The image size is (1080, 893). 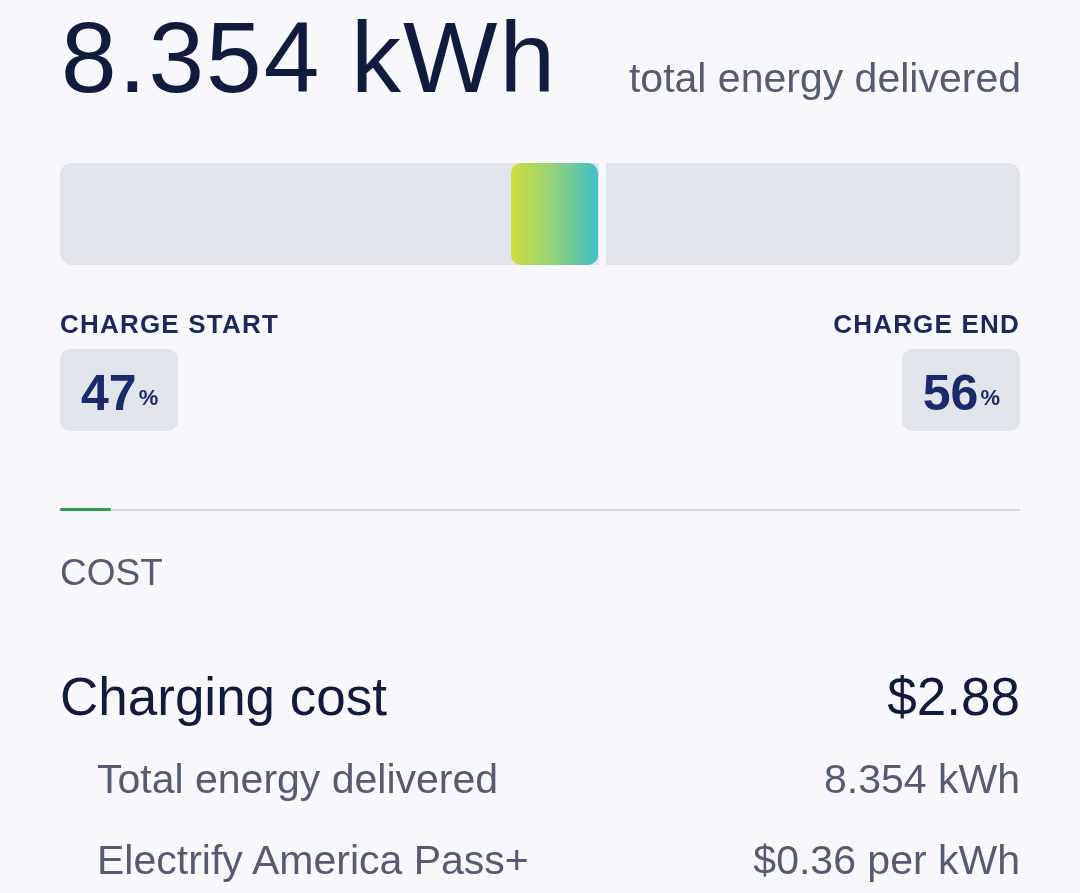 What do you see at coordinates (111, 573) in the screenshot?
I see `section-heading: COST` at bounding box center [111, 573].